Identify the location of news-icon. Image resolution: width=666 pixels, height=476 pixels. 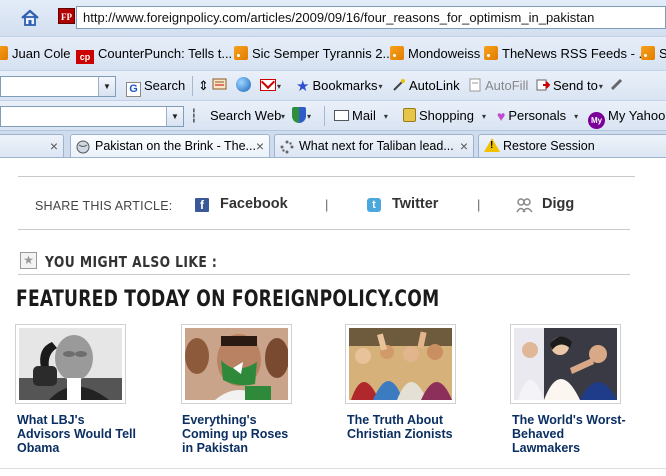
(220, 86).